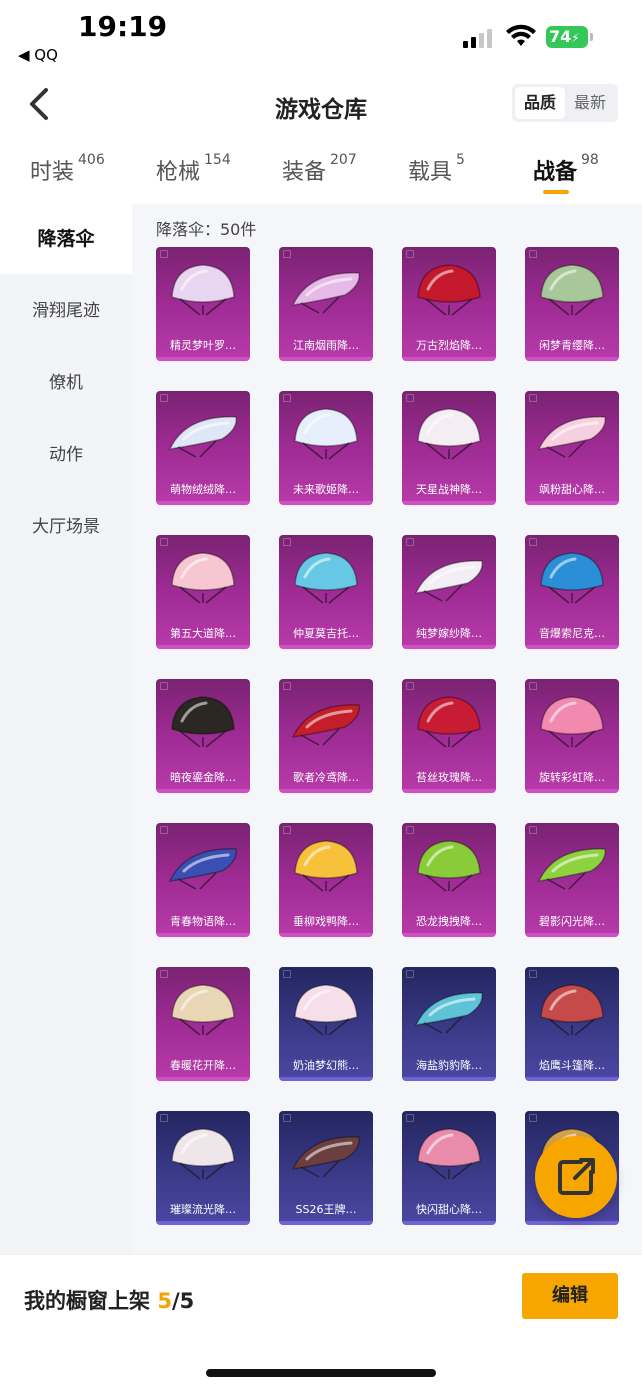 The image size is (642, 1389). I want to click on tab-label: 战备, so click(555, 172).